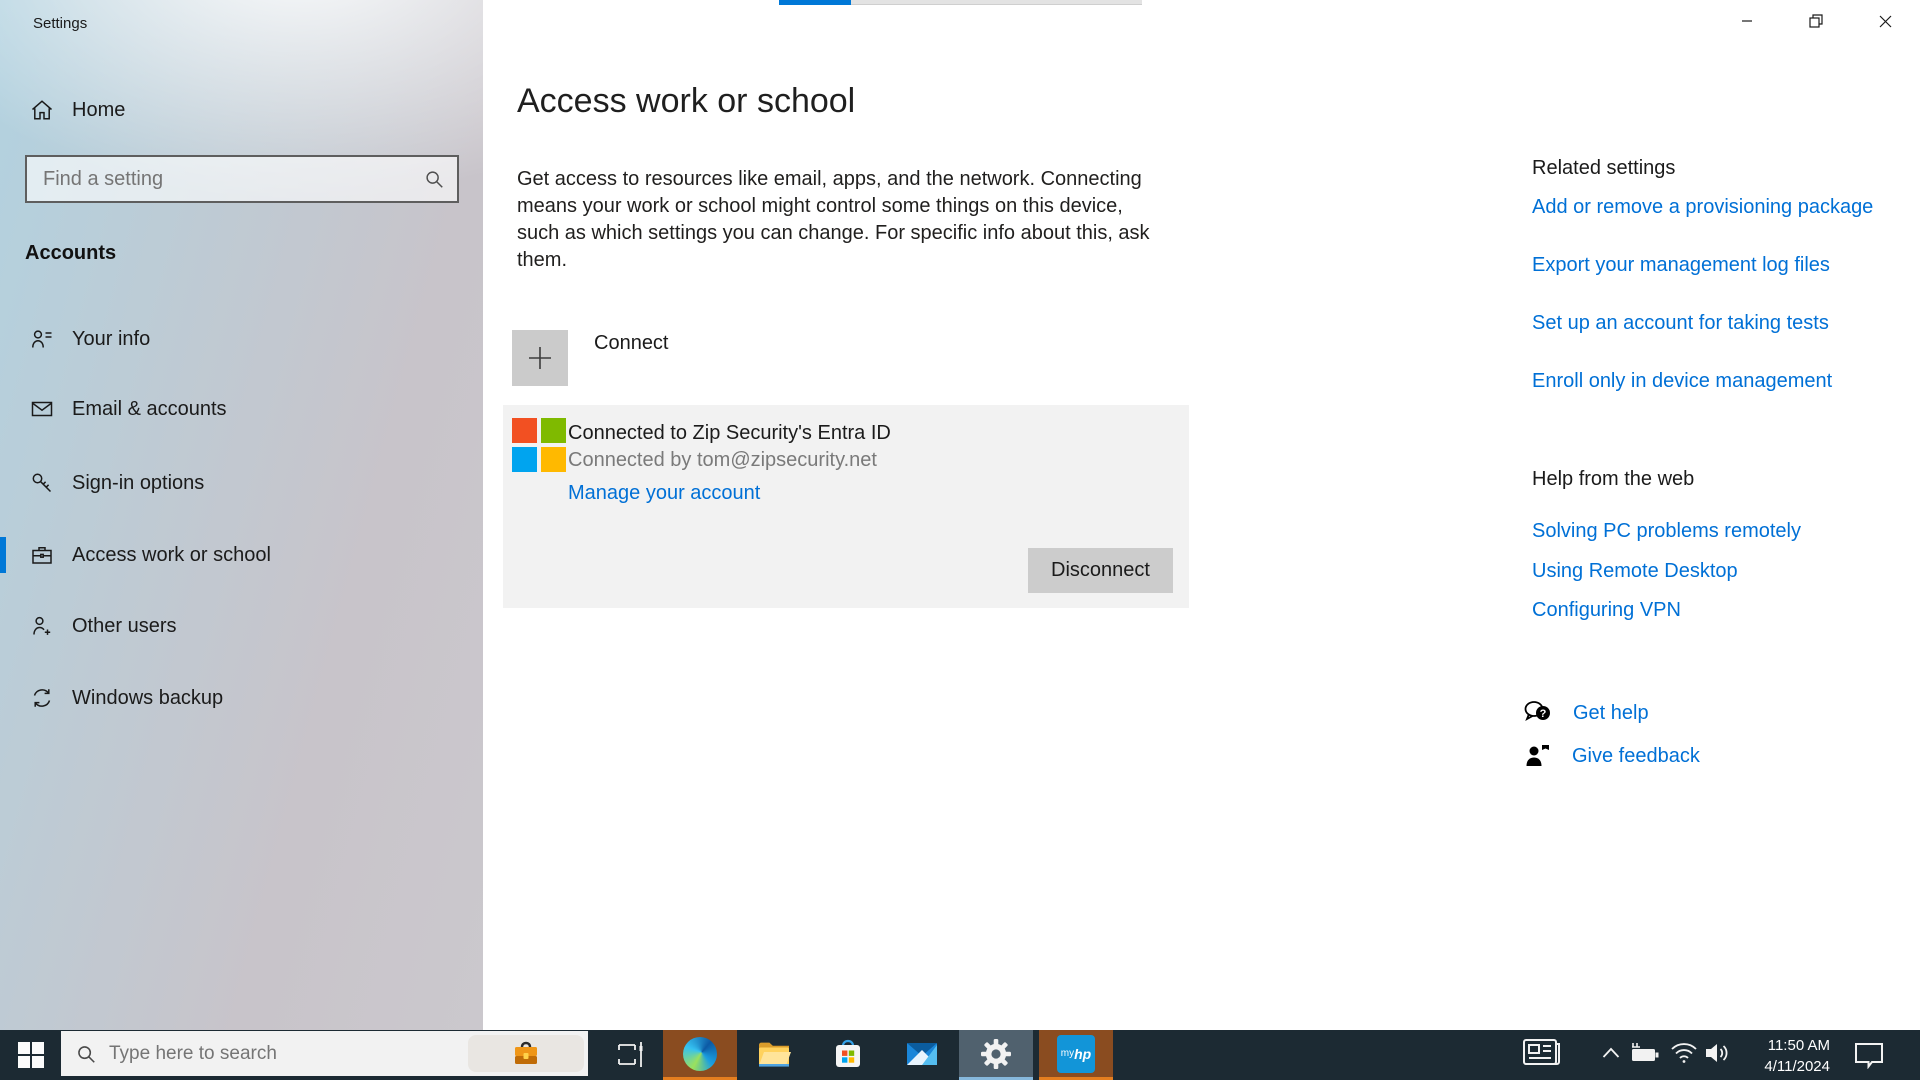 The width and height of the screenshot is (1920, 1080). What do you see at coordinates (729, 433) in the screenshot?
I see `account-title: Connected to Zip Security's Entra ID` at bounding box center [729, 433].